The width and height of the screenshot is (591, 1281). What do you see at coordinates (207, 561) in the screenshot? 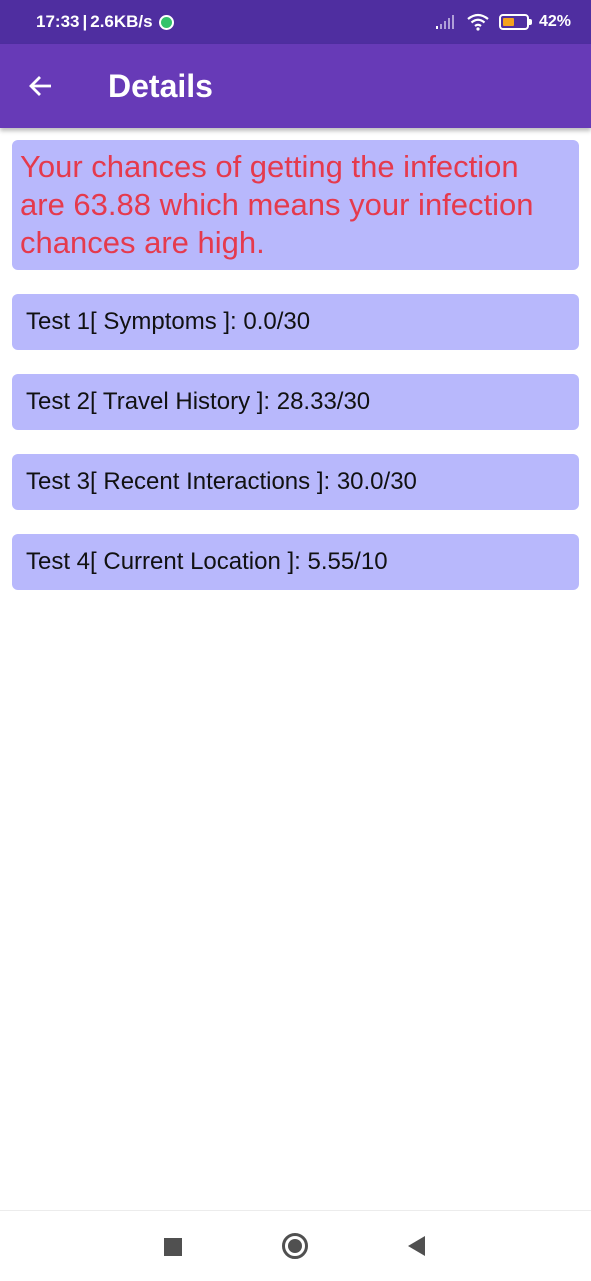
I see `test-label: Test 4[ Current Location ]: 5.55/10` at bounding box center [207, 561].